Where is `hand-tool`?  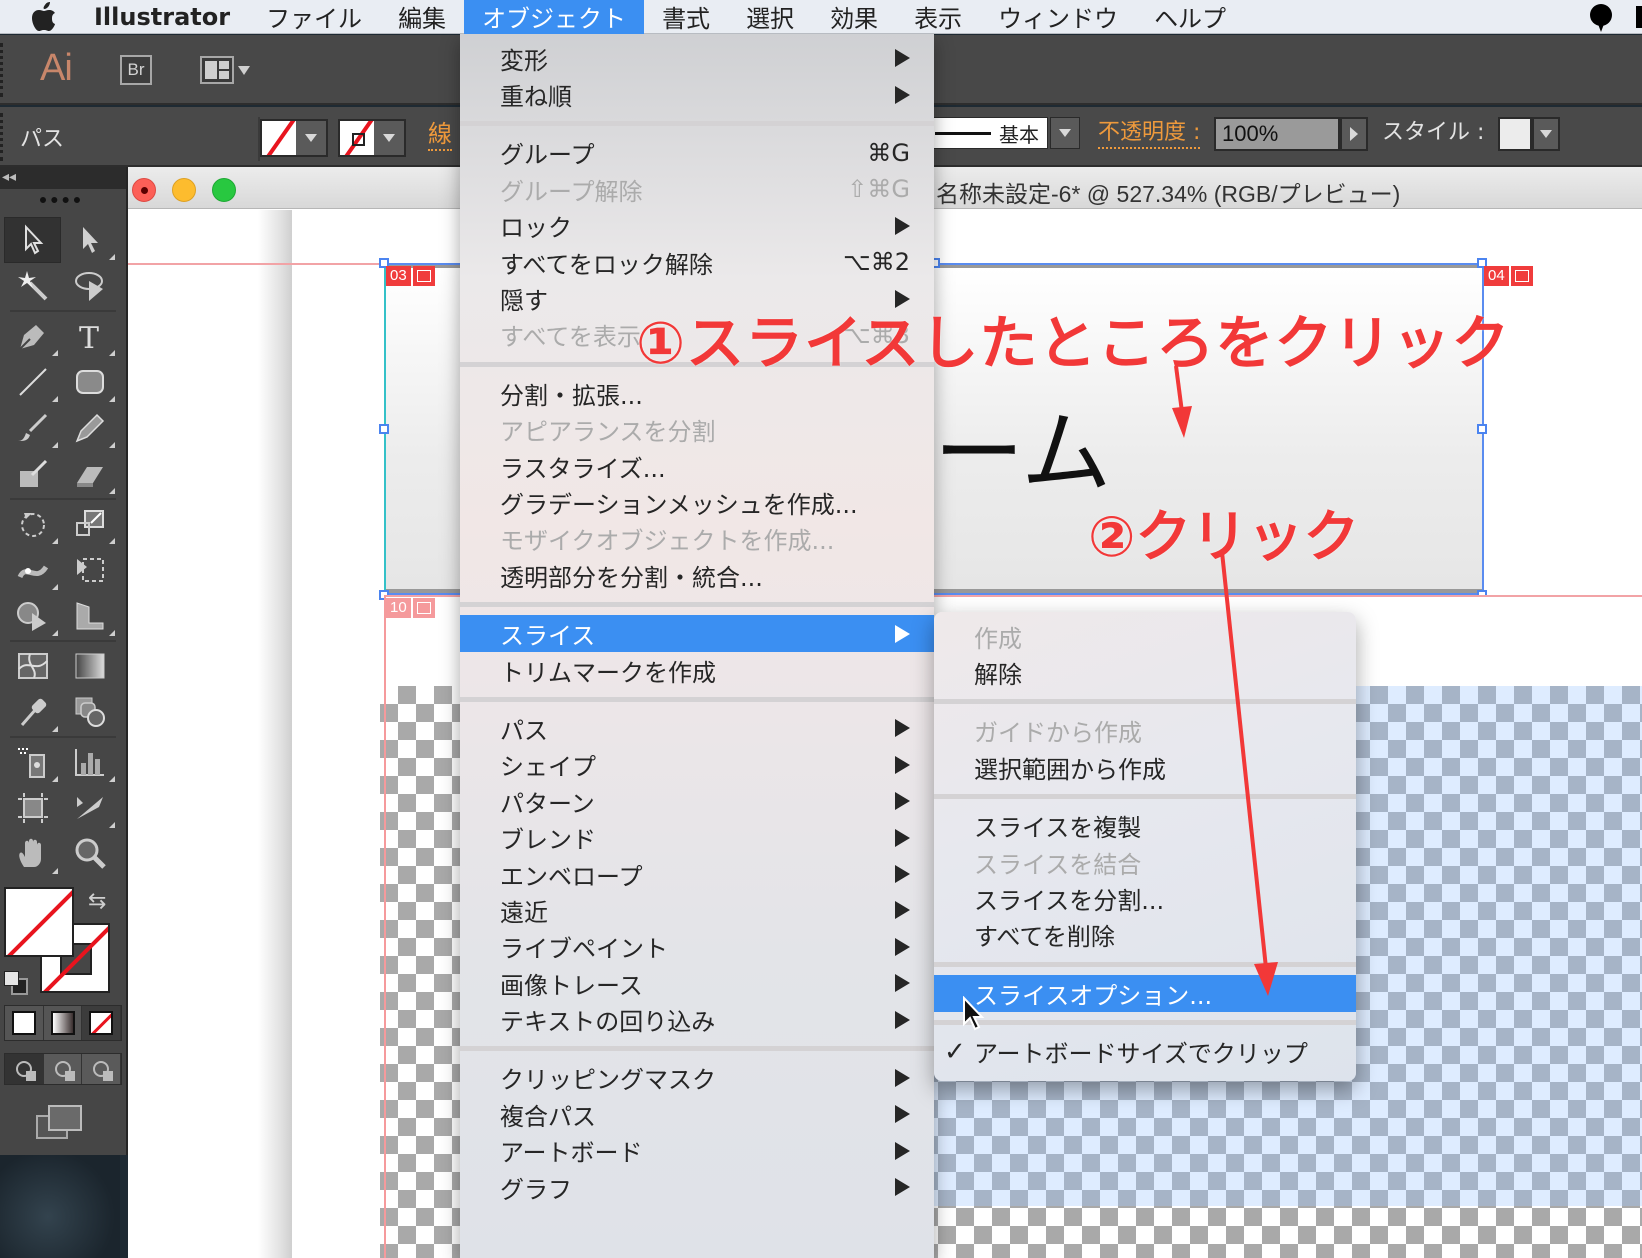 hand-tool is located at coordinates (32, 854).